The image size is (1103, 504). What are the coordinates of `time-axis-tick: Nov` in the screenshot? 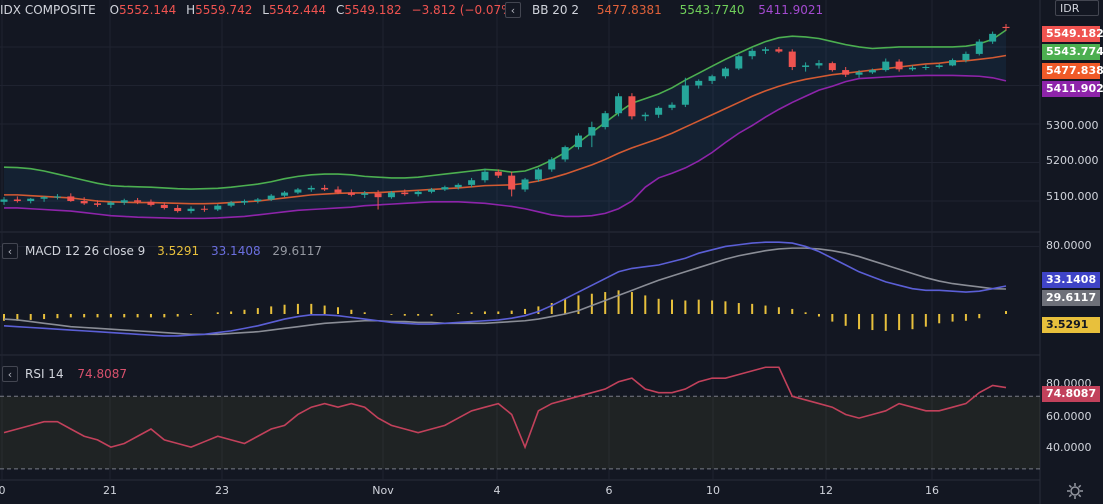 It's located at (383, 490).